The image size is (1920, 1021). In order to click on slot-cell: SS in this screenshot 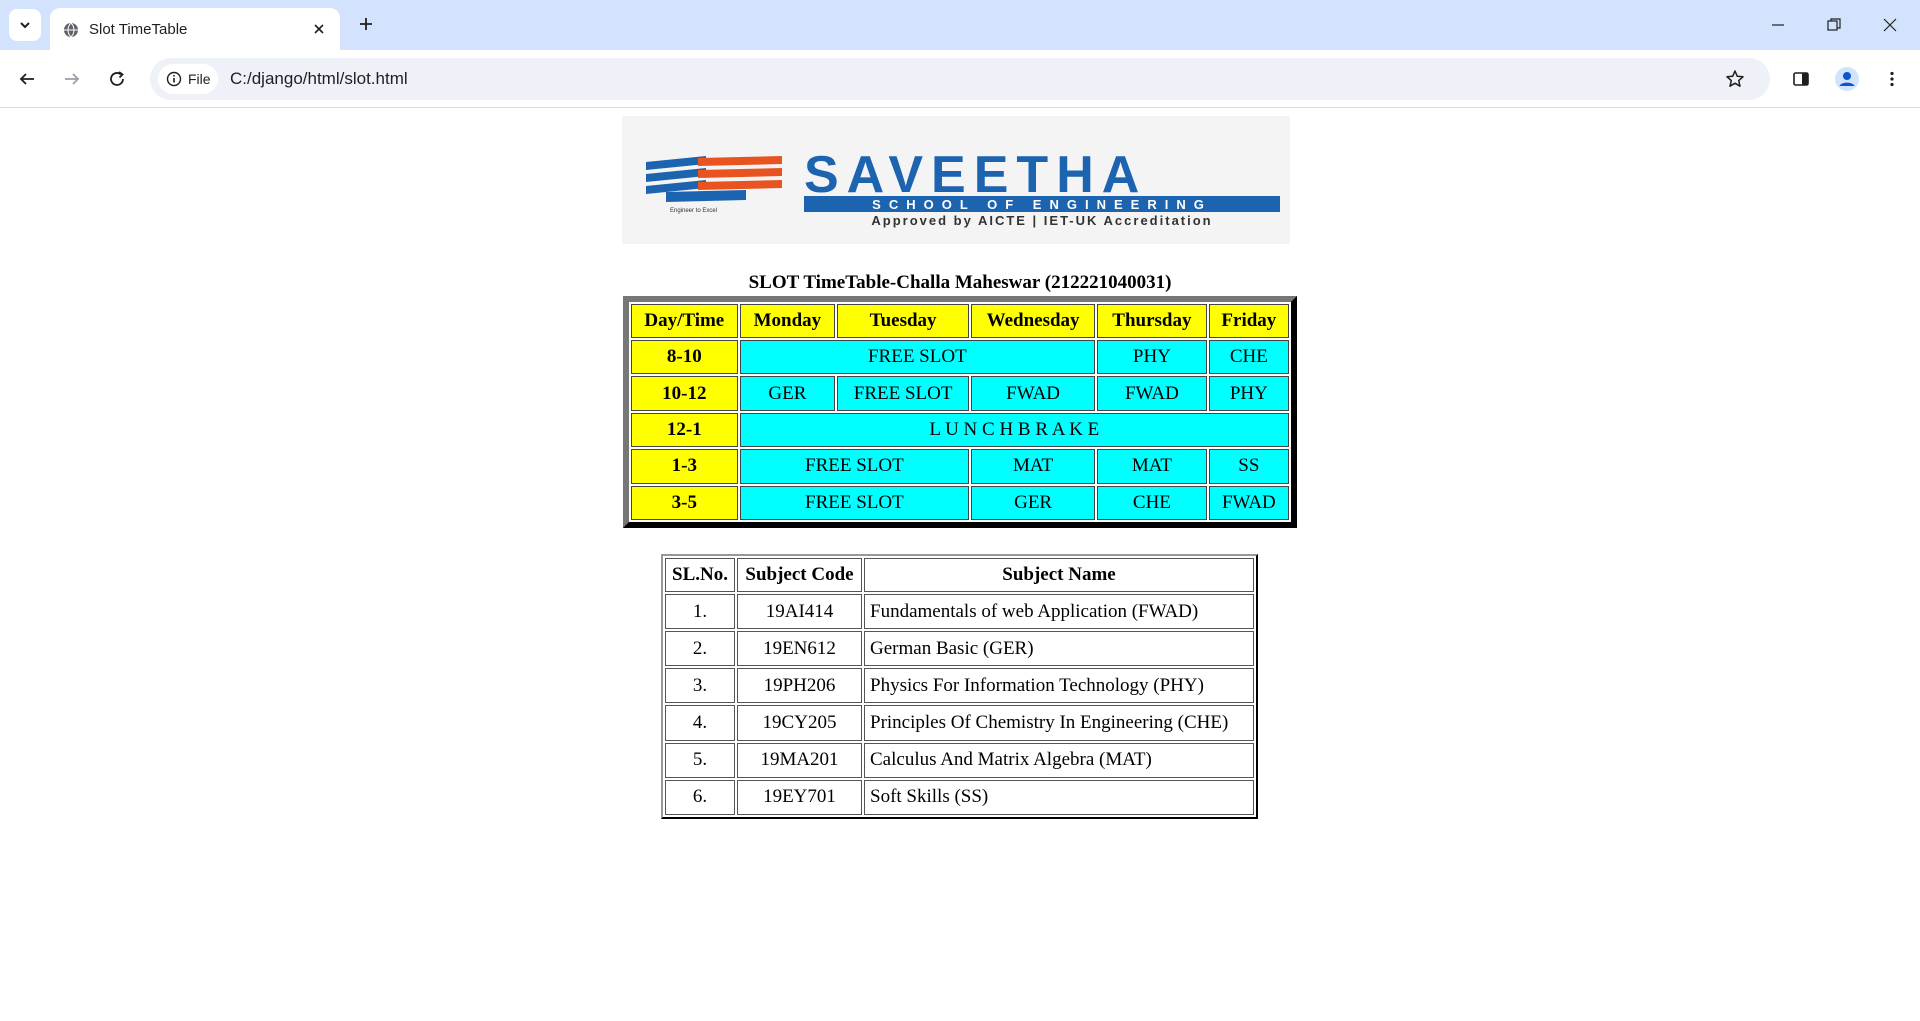, I will do `click(1248, 466)`.